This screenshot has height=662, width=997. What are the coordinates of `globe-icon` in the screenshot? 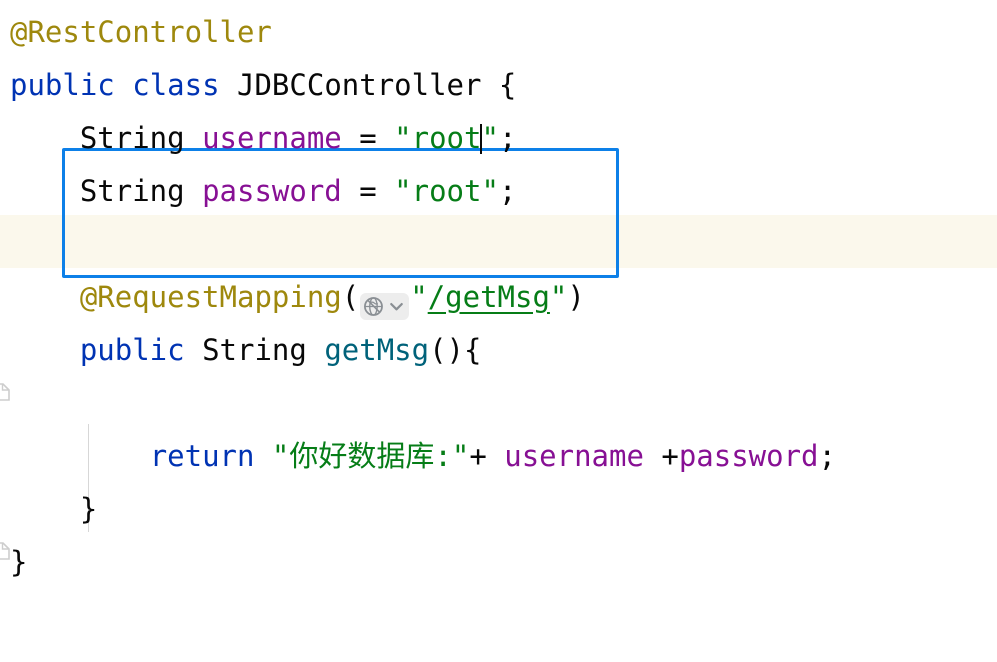 It's located at (374, 306).